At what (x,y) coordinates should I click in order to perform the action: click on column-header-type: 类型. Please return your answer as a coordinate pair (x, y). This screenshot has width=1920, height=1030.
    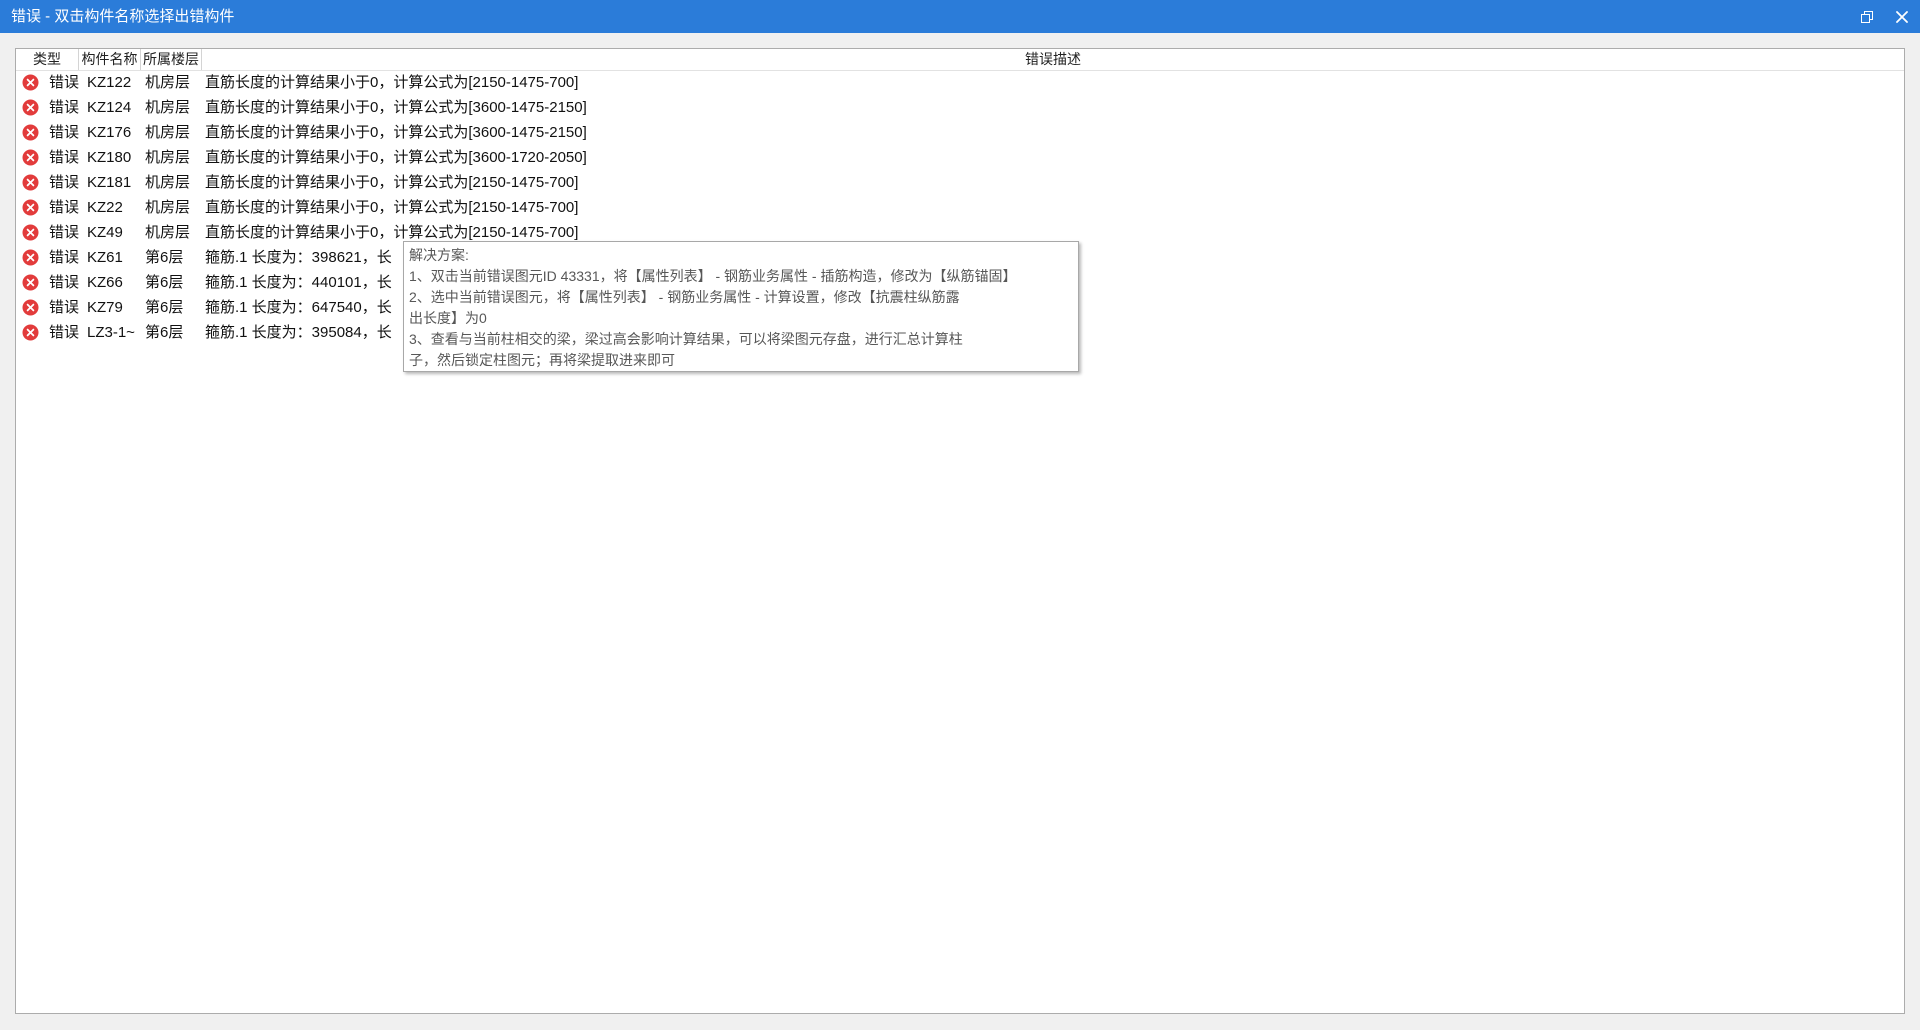
    Looking at the image, I should click on (47, 59).